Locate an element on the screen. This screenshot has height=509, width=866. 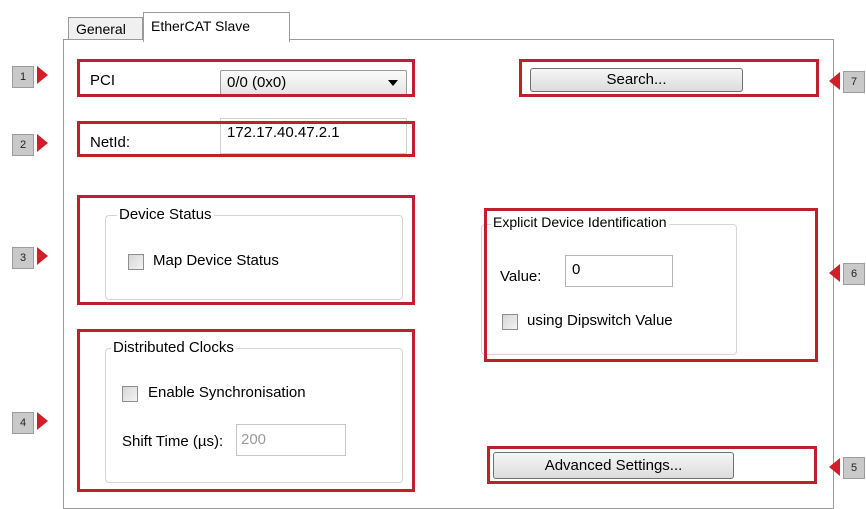
tab-ethercat-slave: EtherCAT Slave is located at coordinates (216, 27).